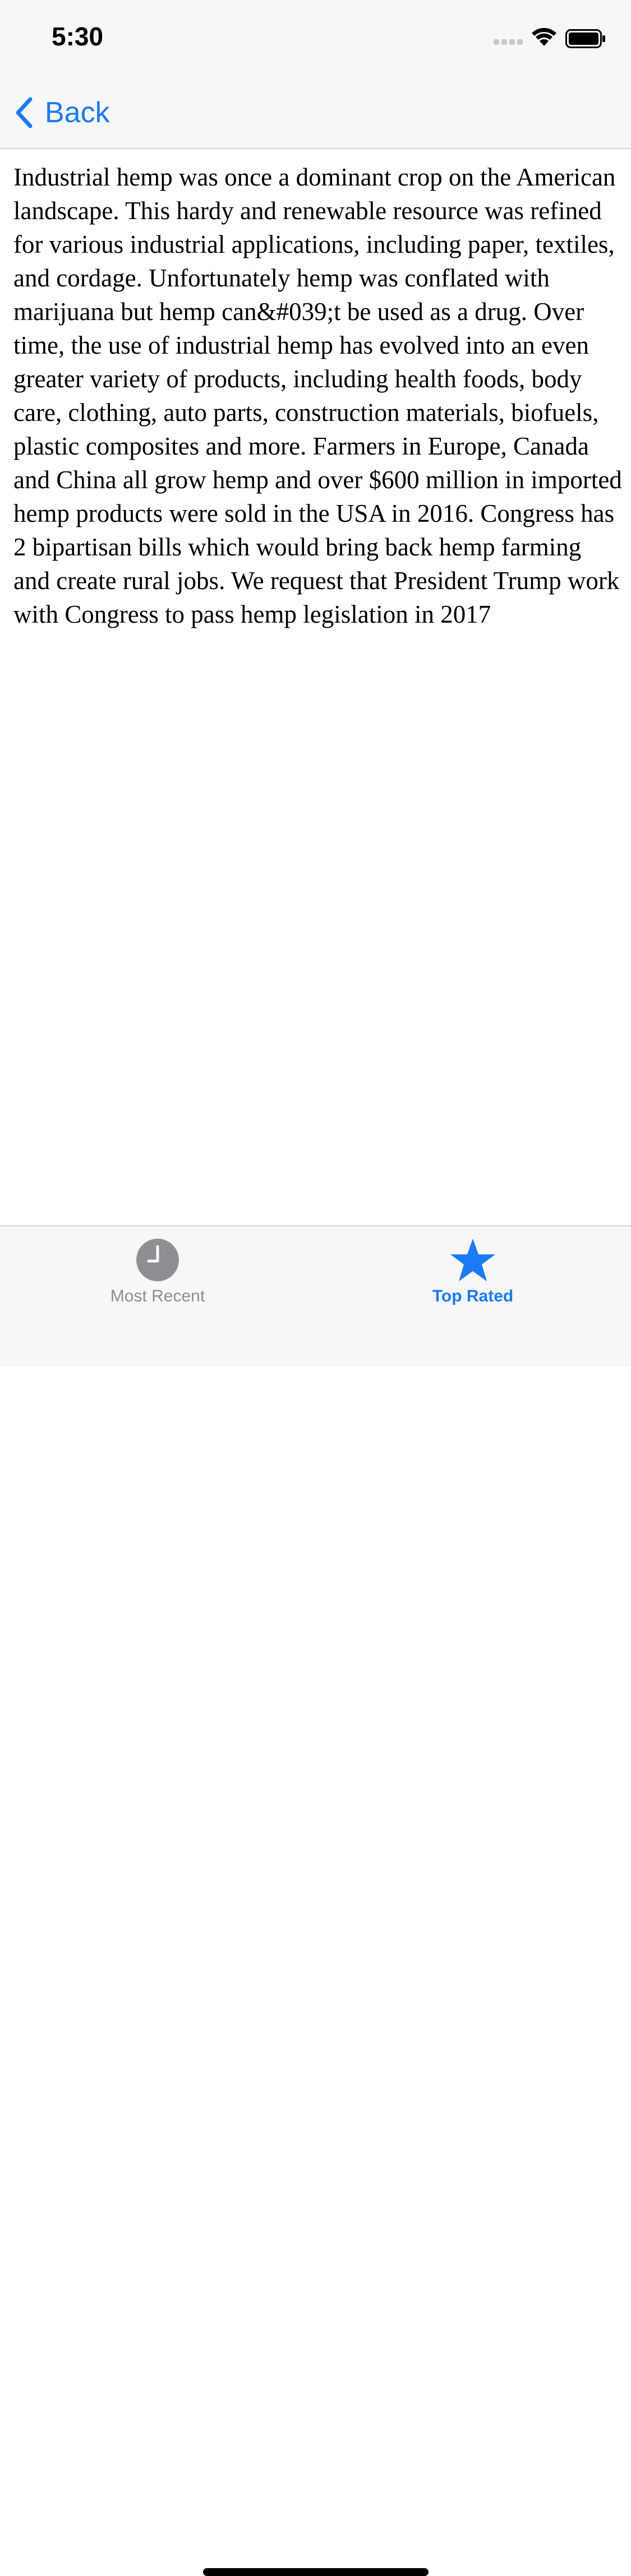 This screenshot has height=2576, width=631. What do you see at coordinates (24, 112) in the screenshot?
I see `chevron-left-icon` at bounding box center [24, 112].